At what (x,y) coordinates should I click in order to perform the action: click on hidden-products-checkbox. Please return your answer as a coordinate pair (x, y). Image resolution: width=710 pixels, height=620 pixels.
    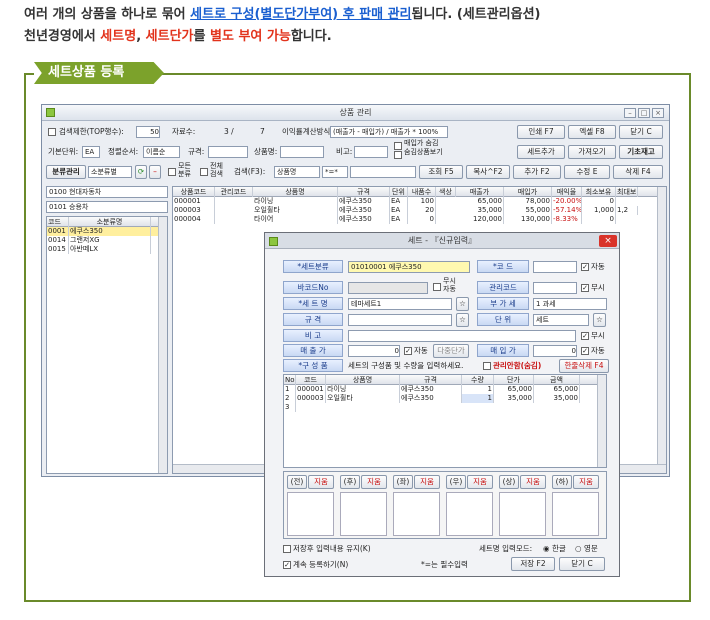
    Looking at the image, I should click on (398, 155).